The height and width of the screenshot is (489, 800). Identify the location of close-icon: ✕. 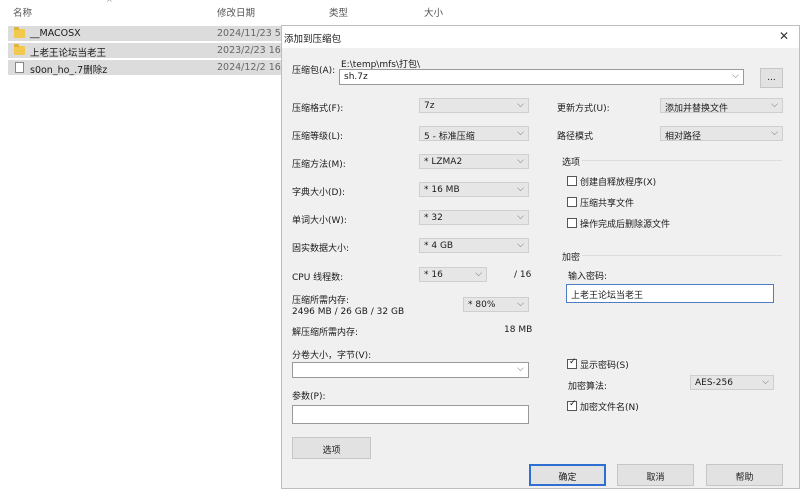
(784, 36).